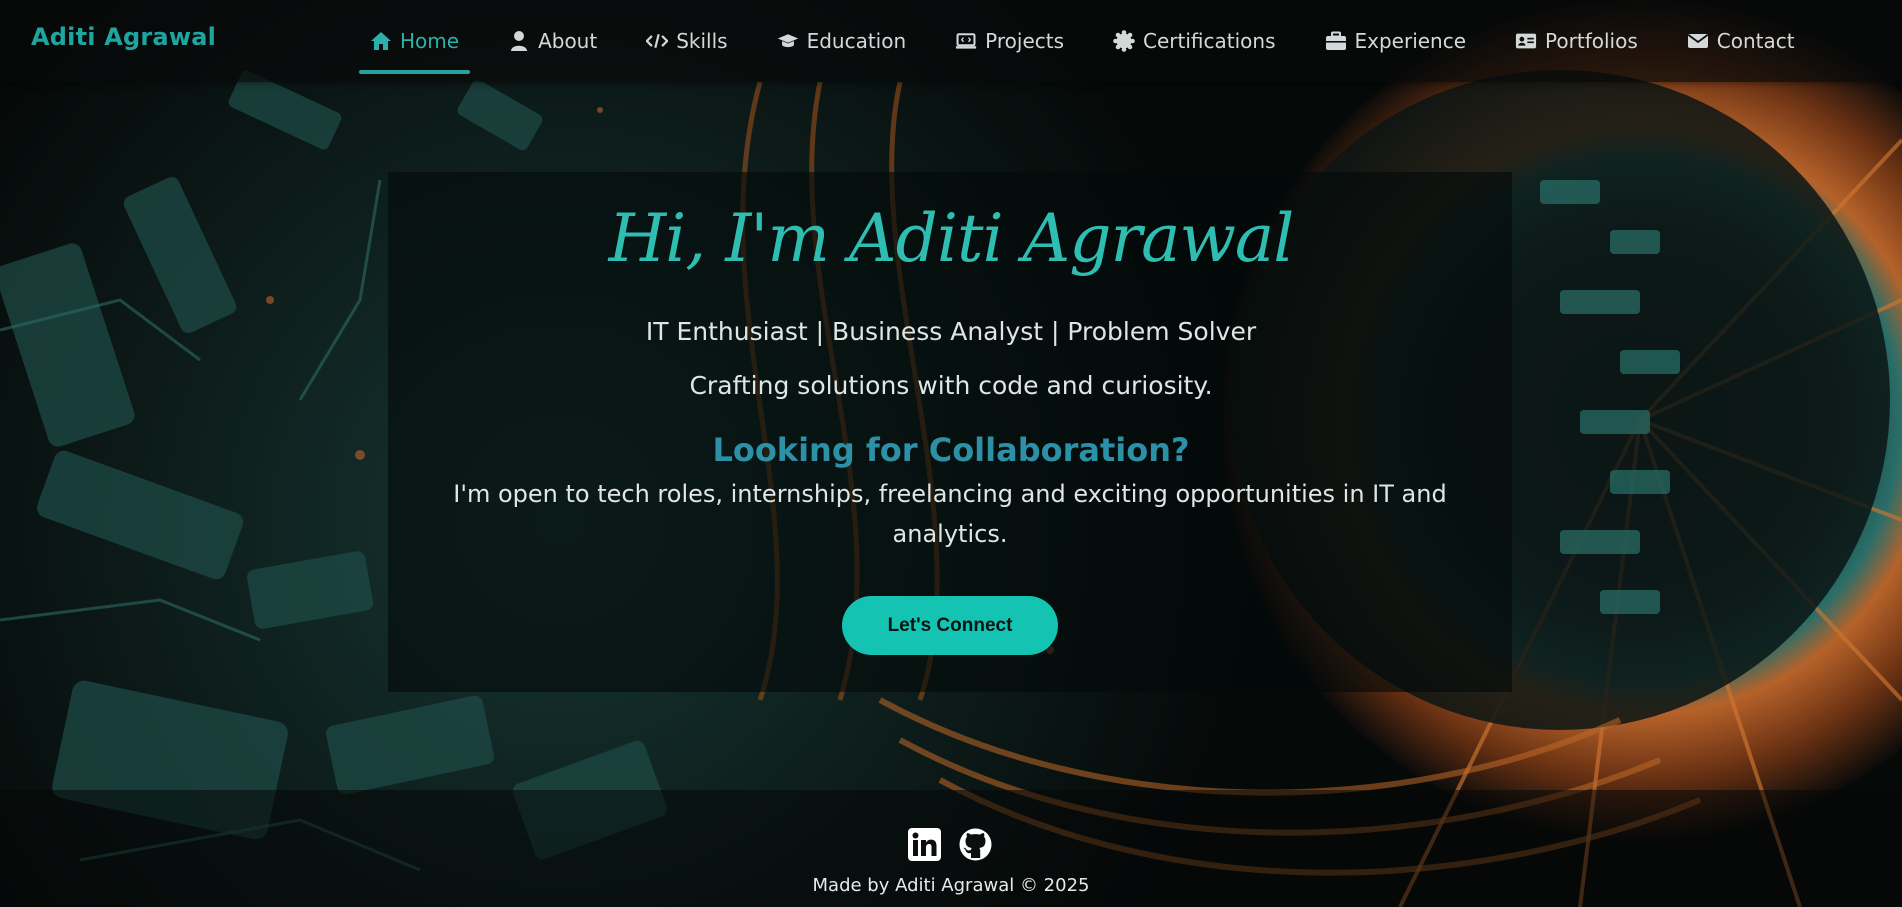 Image resolution: width=1902 pixels, height=907 pixels. I want to click on envelope-icon, so click(1698, 41).